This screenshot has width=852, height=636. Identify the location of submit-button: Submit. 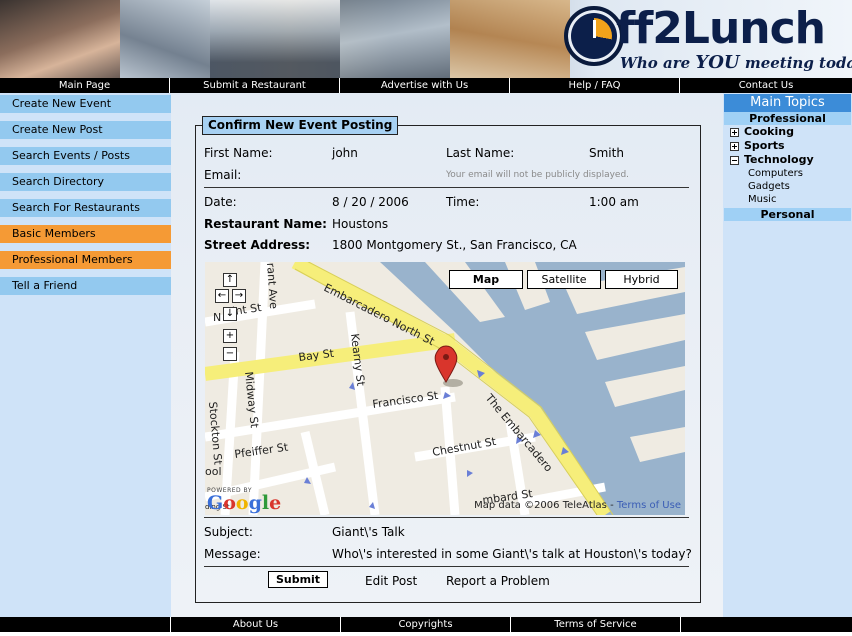
(298, 579).